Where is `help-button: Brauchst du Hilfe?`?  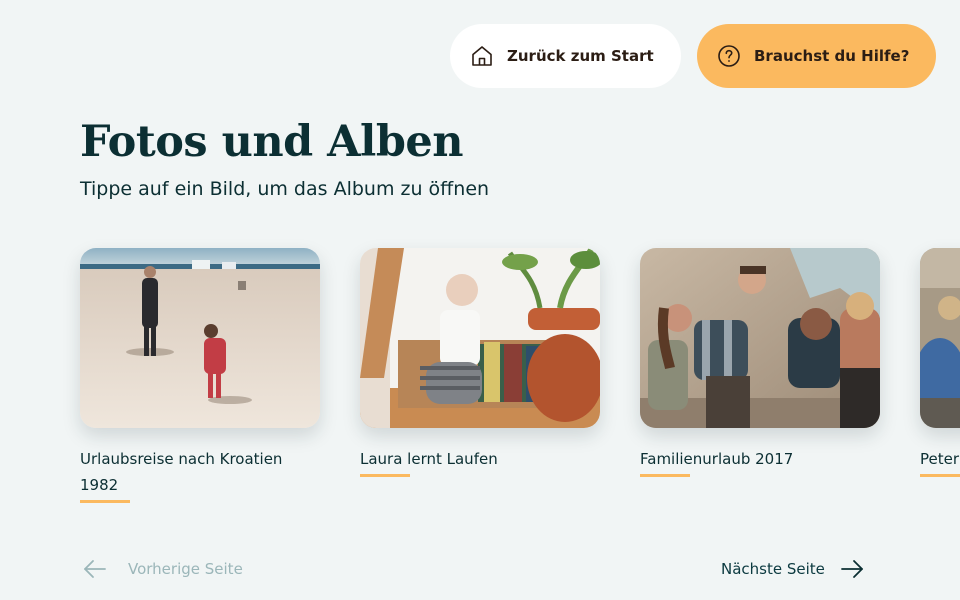
help-button: Brauchst du Hilfe? is located at coordinates (816, 56).